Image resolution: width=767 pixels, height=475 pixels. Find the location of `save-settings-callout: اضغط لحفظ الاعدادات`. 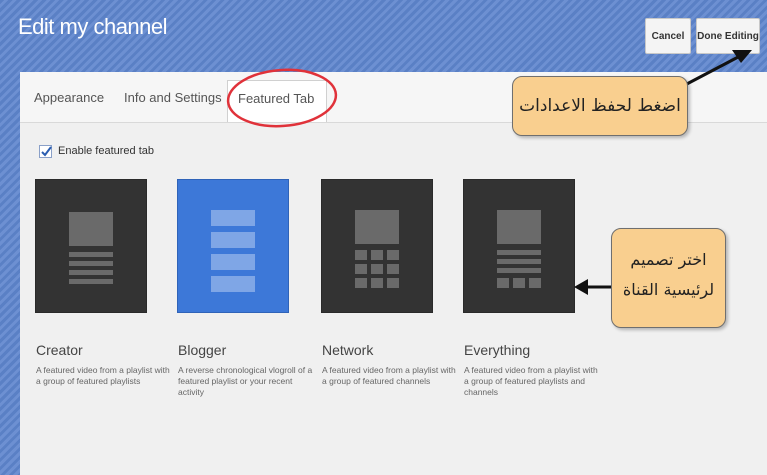

save-settings-callout: اضغط لحفظ الاعدادات is located at coordinates (600, 106).